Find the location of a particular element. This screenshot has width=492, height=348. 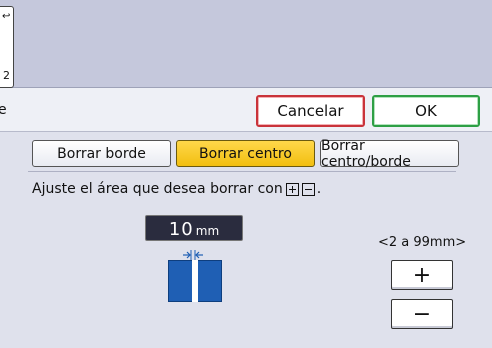

minus-icon: − is located at coordinates (422, 314).